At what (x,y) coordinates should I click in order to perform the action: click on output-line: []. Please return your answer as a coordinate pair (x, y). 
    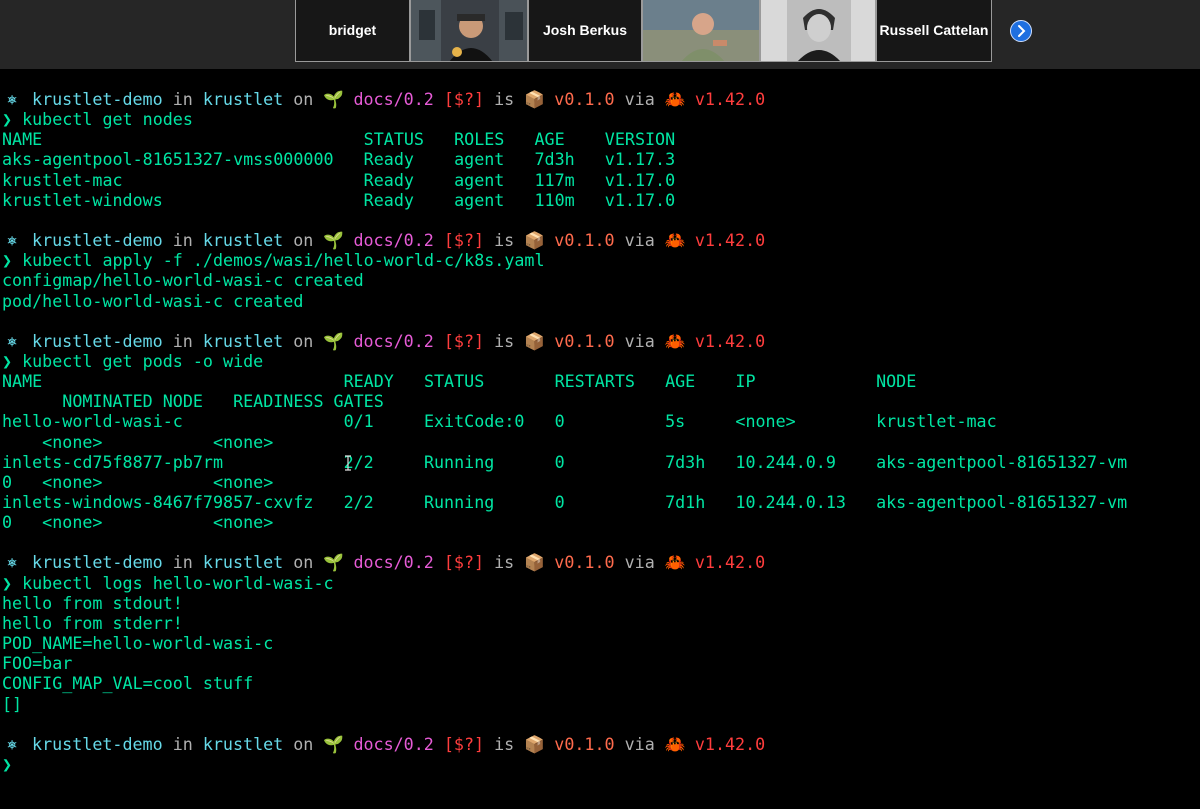
    Looking at the image, I should click on (12, 704).